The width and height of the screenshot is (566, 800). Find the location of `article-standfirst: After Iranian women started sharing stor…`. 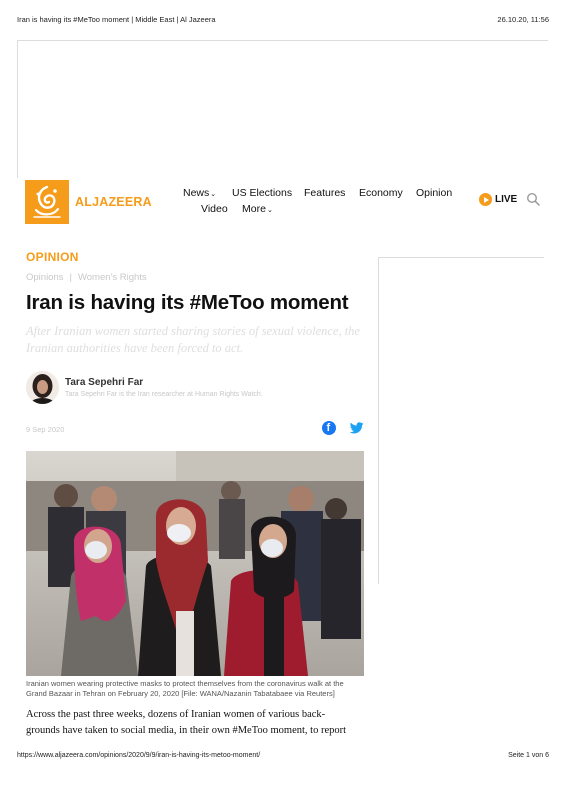

article-standfirst: After Iranian women started sharing stor… is located at coordinates (193, 339).